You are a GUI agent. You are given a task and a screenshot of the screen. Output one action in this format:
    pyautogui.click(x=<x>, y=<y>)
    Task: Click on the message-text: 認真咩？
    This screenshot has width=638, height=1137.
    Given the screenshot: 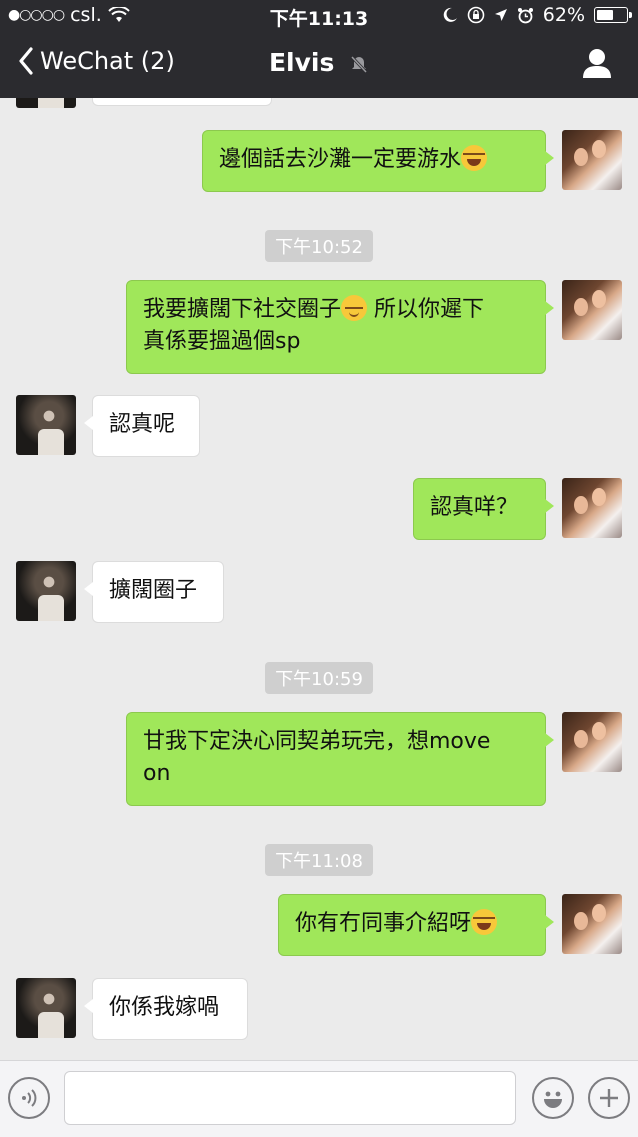 What is the action you would take?
    pyautogui.click(x=474, y=507)
    